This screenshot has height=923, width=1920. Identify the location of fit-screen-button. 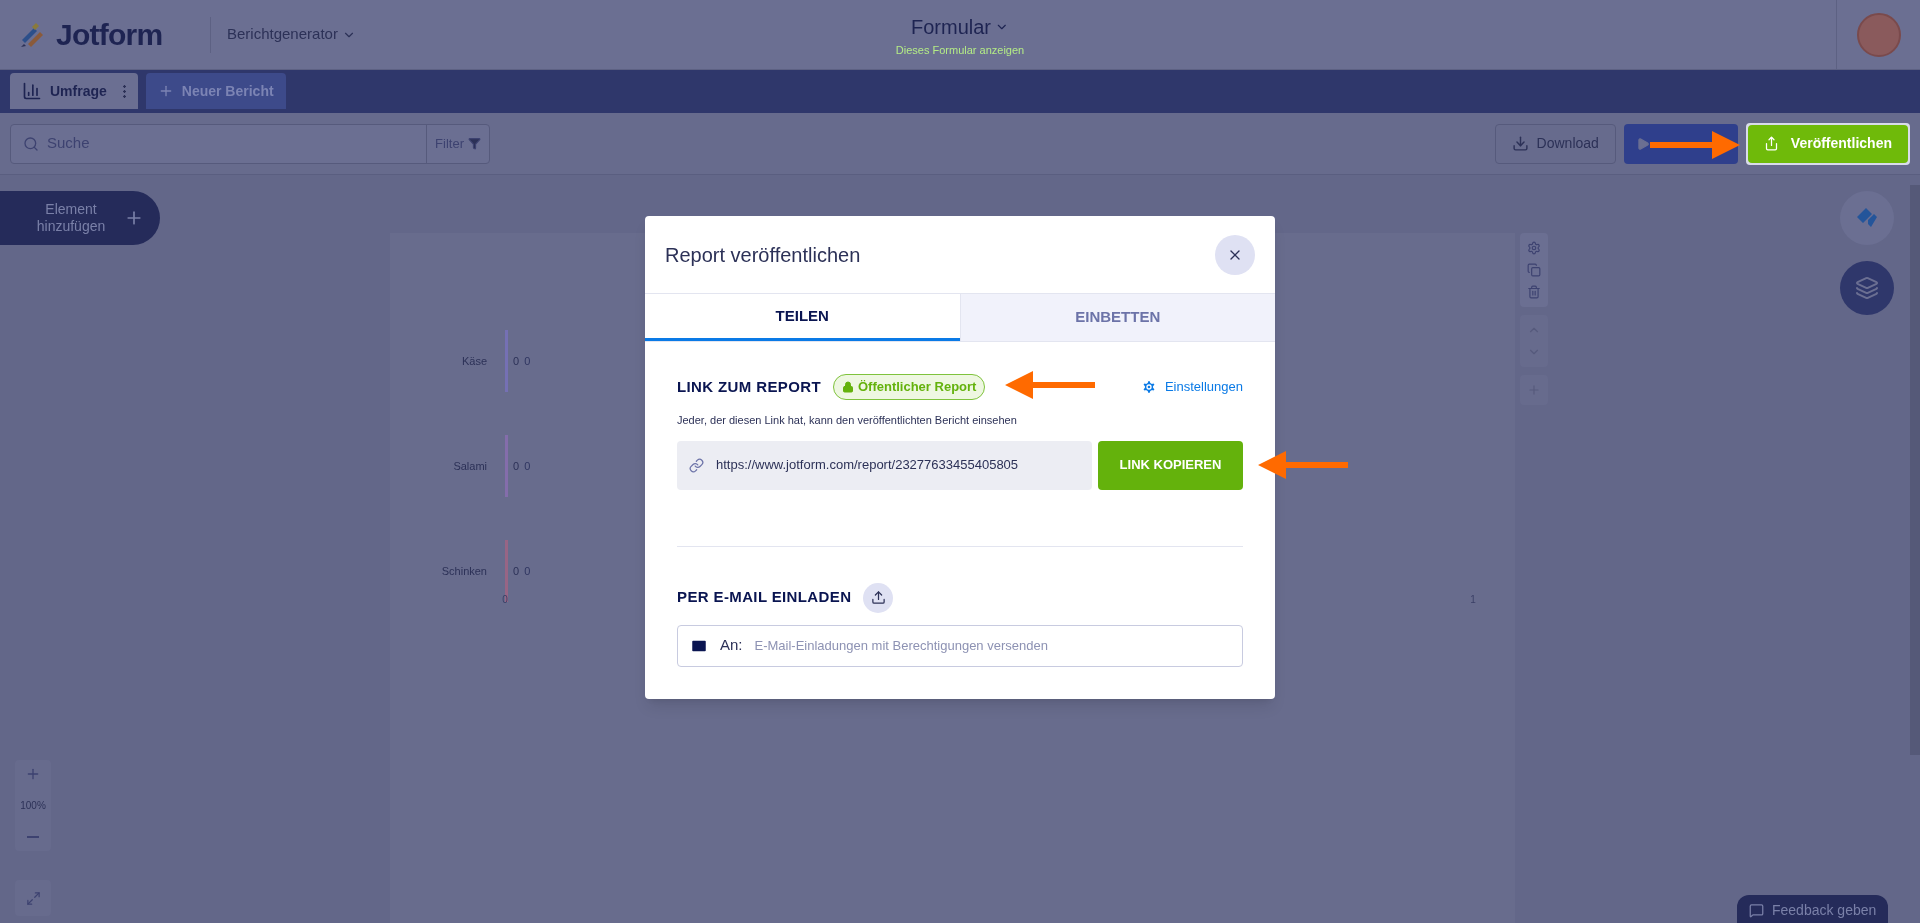
(33, 898).